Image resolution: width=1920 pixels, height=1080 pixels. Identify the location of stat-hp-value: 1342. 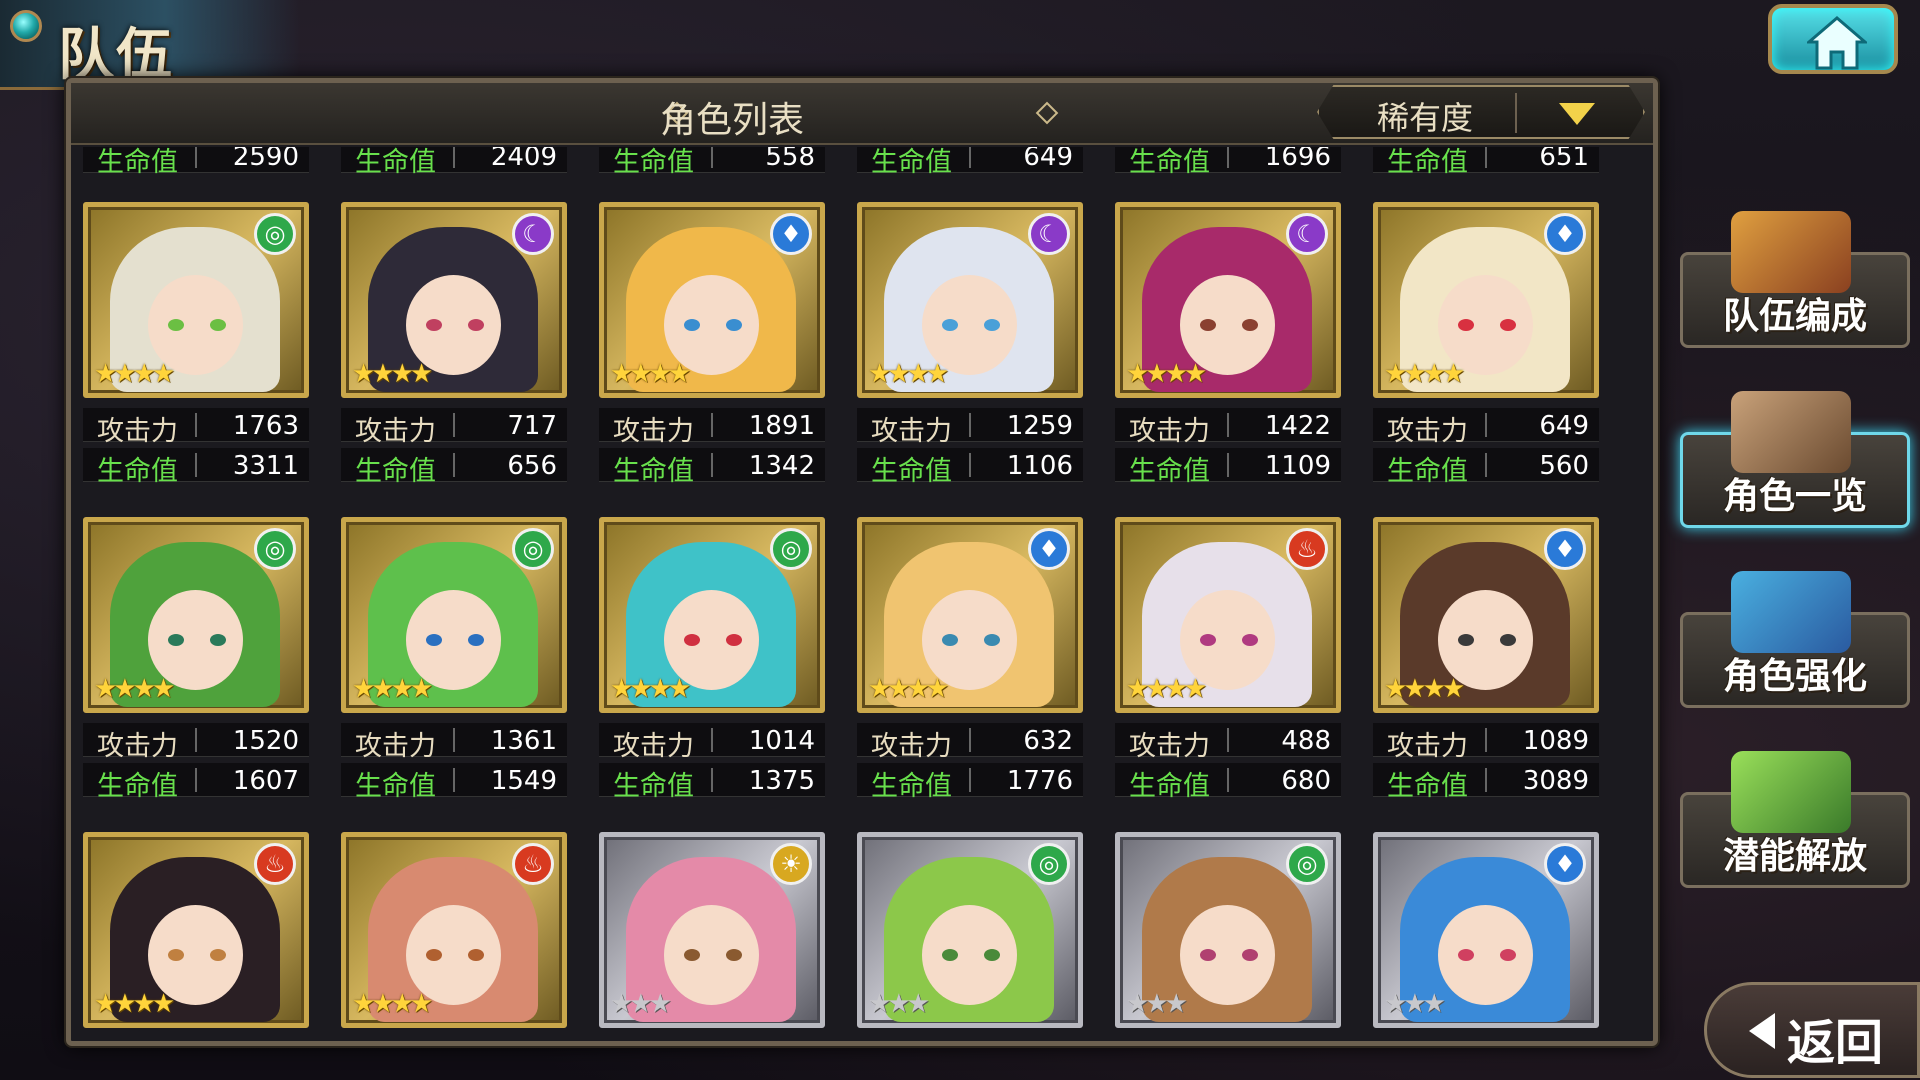
(781, 466).